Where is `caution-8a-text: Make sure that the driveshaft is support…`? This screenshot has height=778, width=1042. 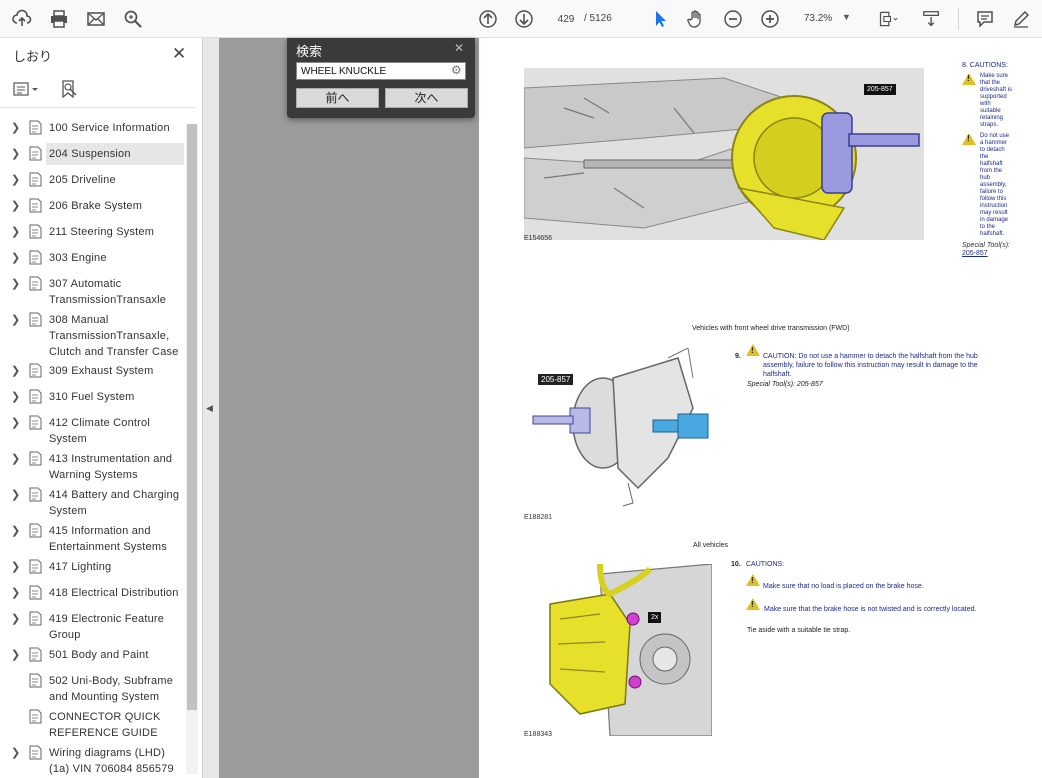
caution-8a-text: Make sure that the driveshaft is support… is located at coordinates (996, 100).